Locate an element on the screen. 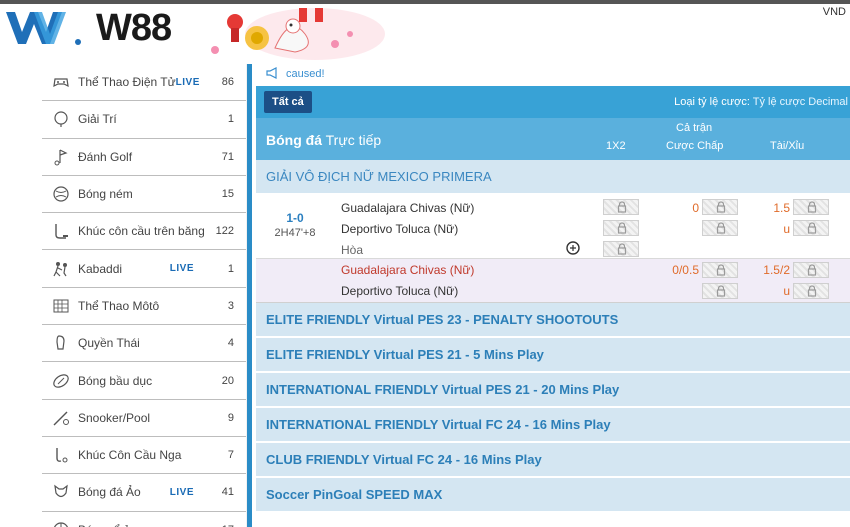 The image size is (850, 527). match-time: 2H47'+8 is located at coordinates (295, 233).